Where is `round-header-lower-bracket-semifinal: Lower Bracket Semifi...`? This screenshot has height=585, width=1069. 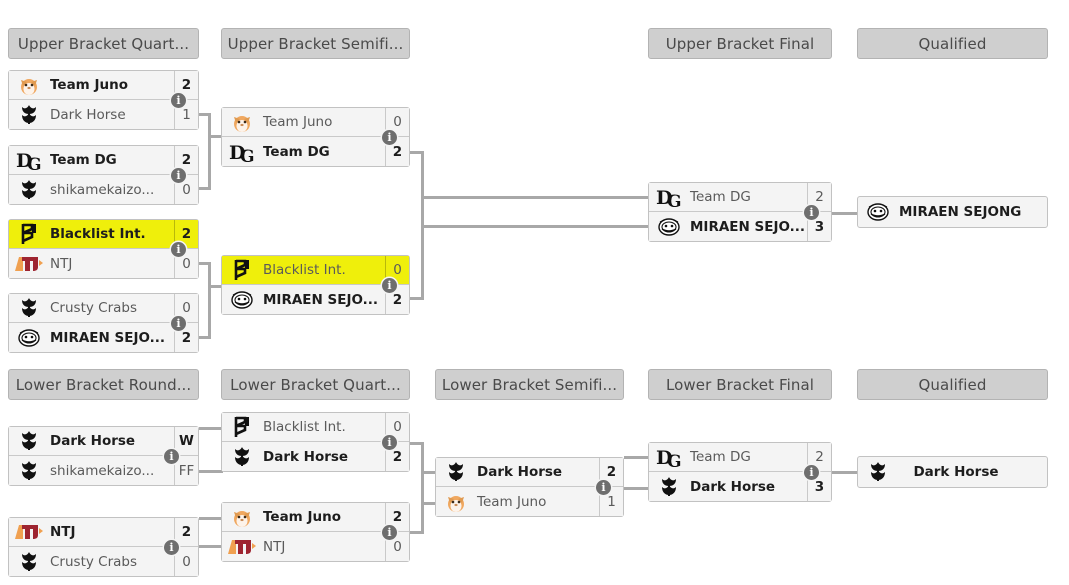
round-header-lower-bracket-semifinal: Lower Bracket Semifi... is located at coordinates (529, 384).